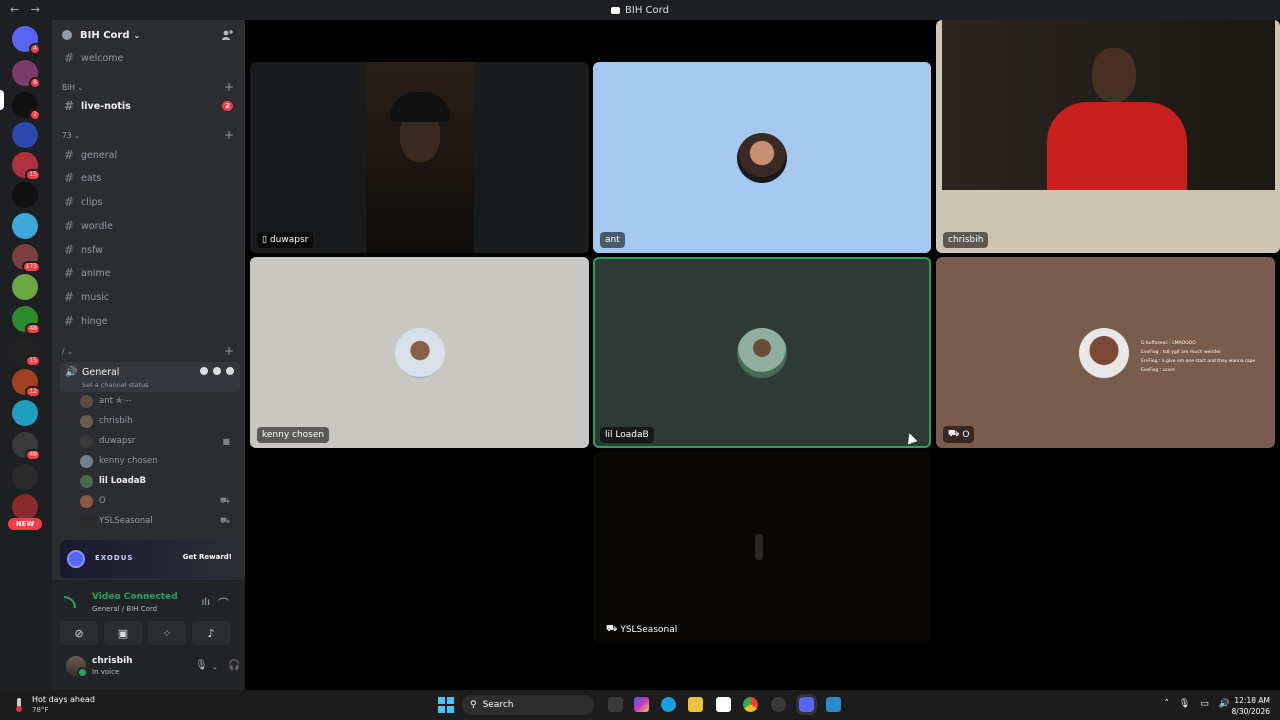  What do you see at coordinates (102, 501) in the screenshot?
I see `member-name: O` at bounding box center [102, 501].